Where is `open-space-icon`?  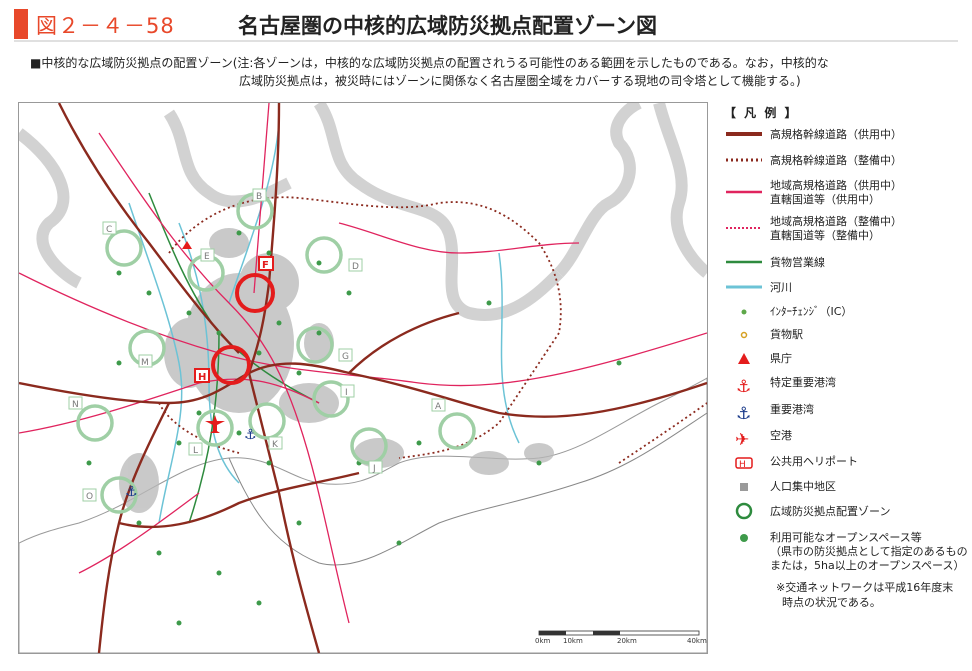 open-space-icon is located at coordinates (744, 538).